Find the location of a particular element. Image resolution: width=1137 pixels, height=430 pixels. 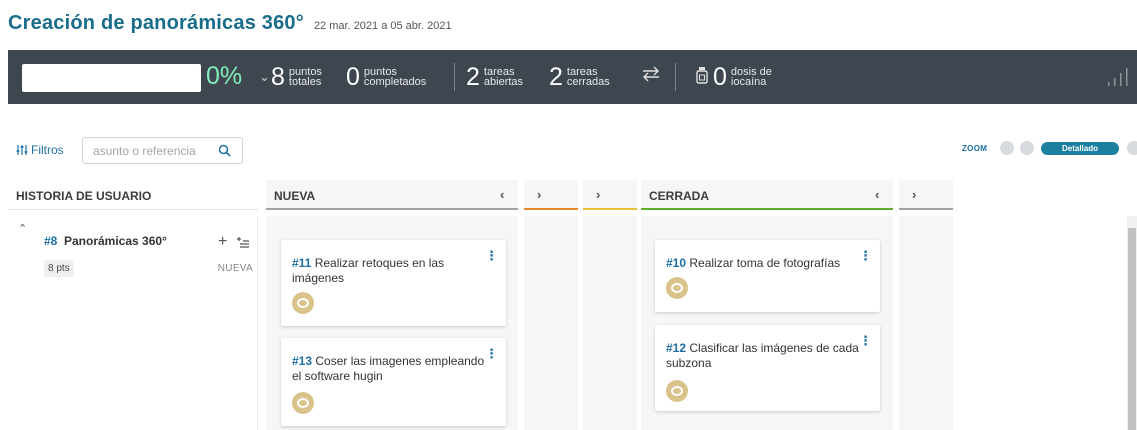

task-title: Clasificar las imágenes de cada subzona is located at coordinates (762, 355).